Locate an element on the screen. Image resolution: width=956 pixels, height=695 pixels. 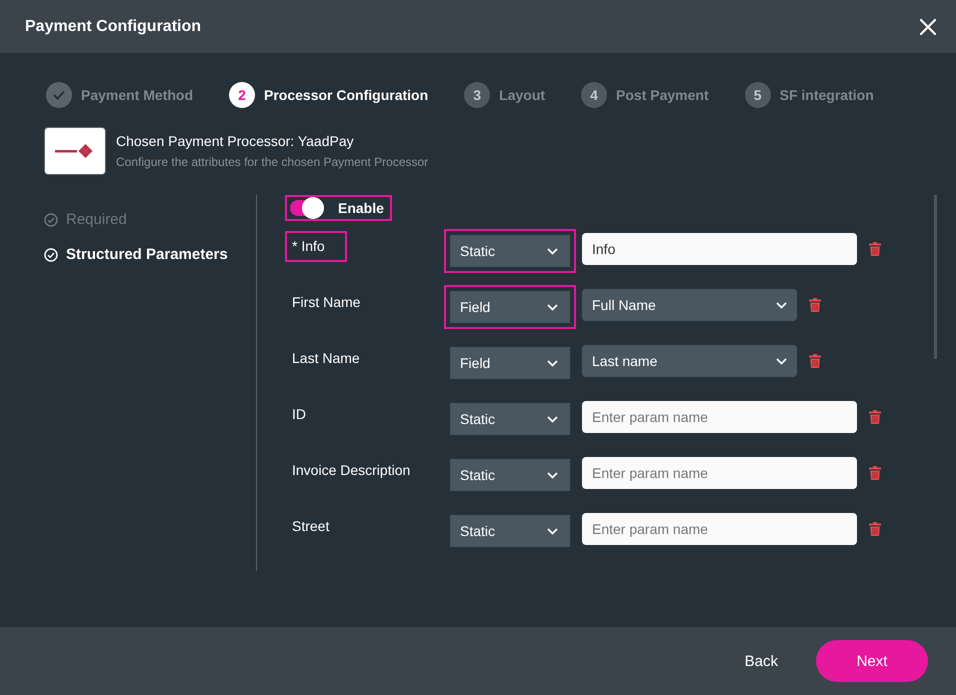
processor-logo is located at coordinates (75, 151).